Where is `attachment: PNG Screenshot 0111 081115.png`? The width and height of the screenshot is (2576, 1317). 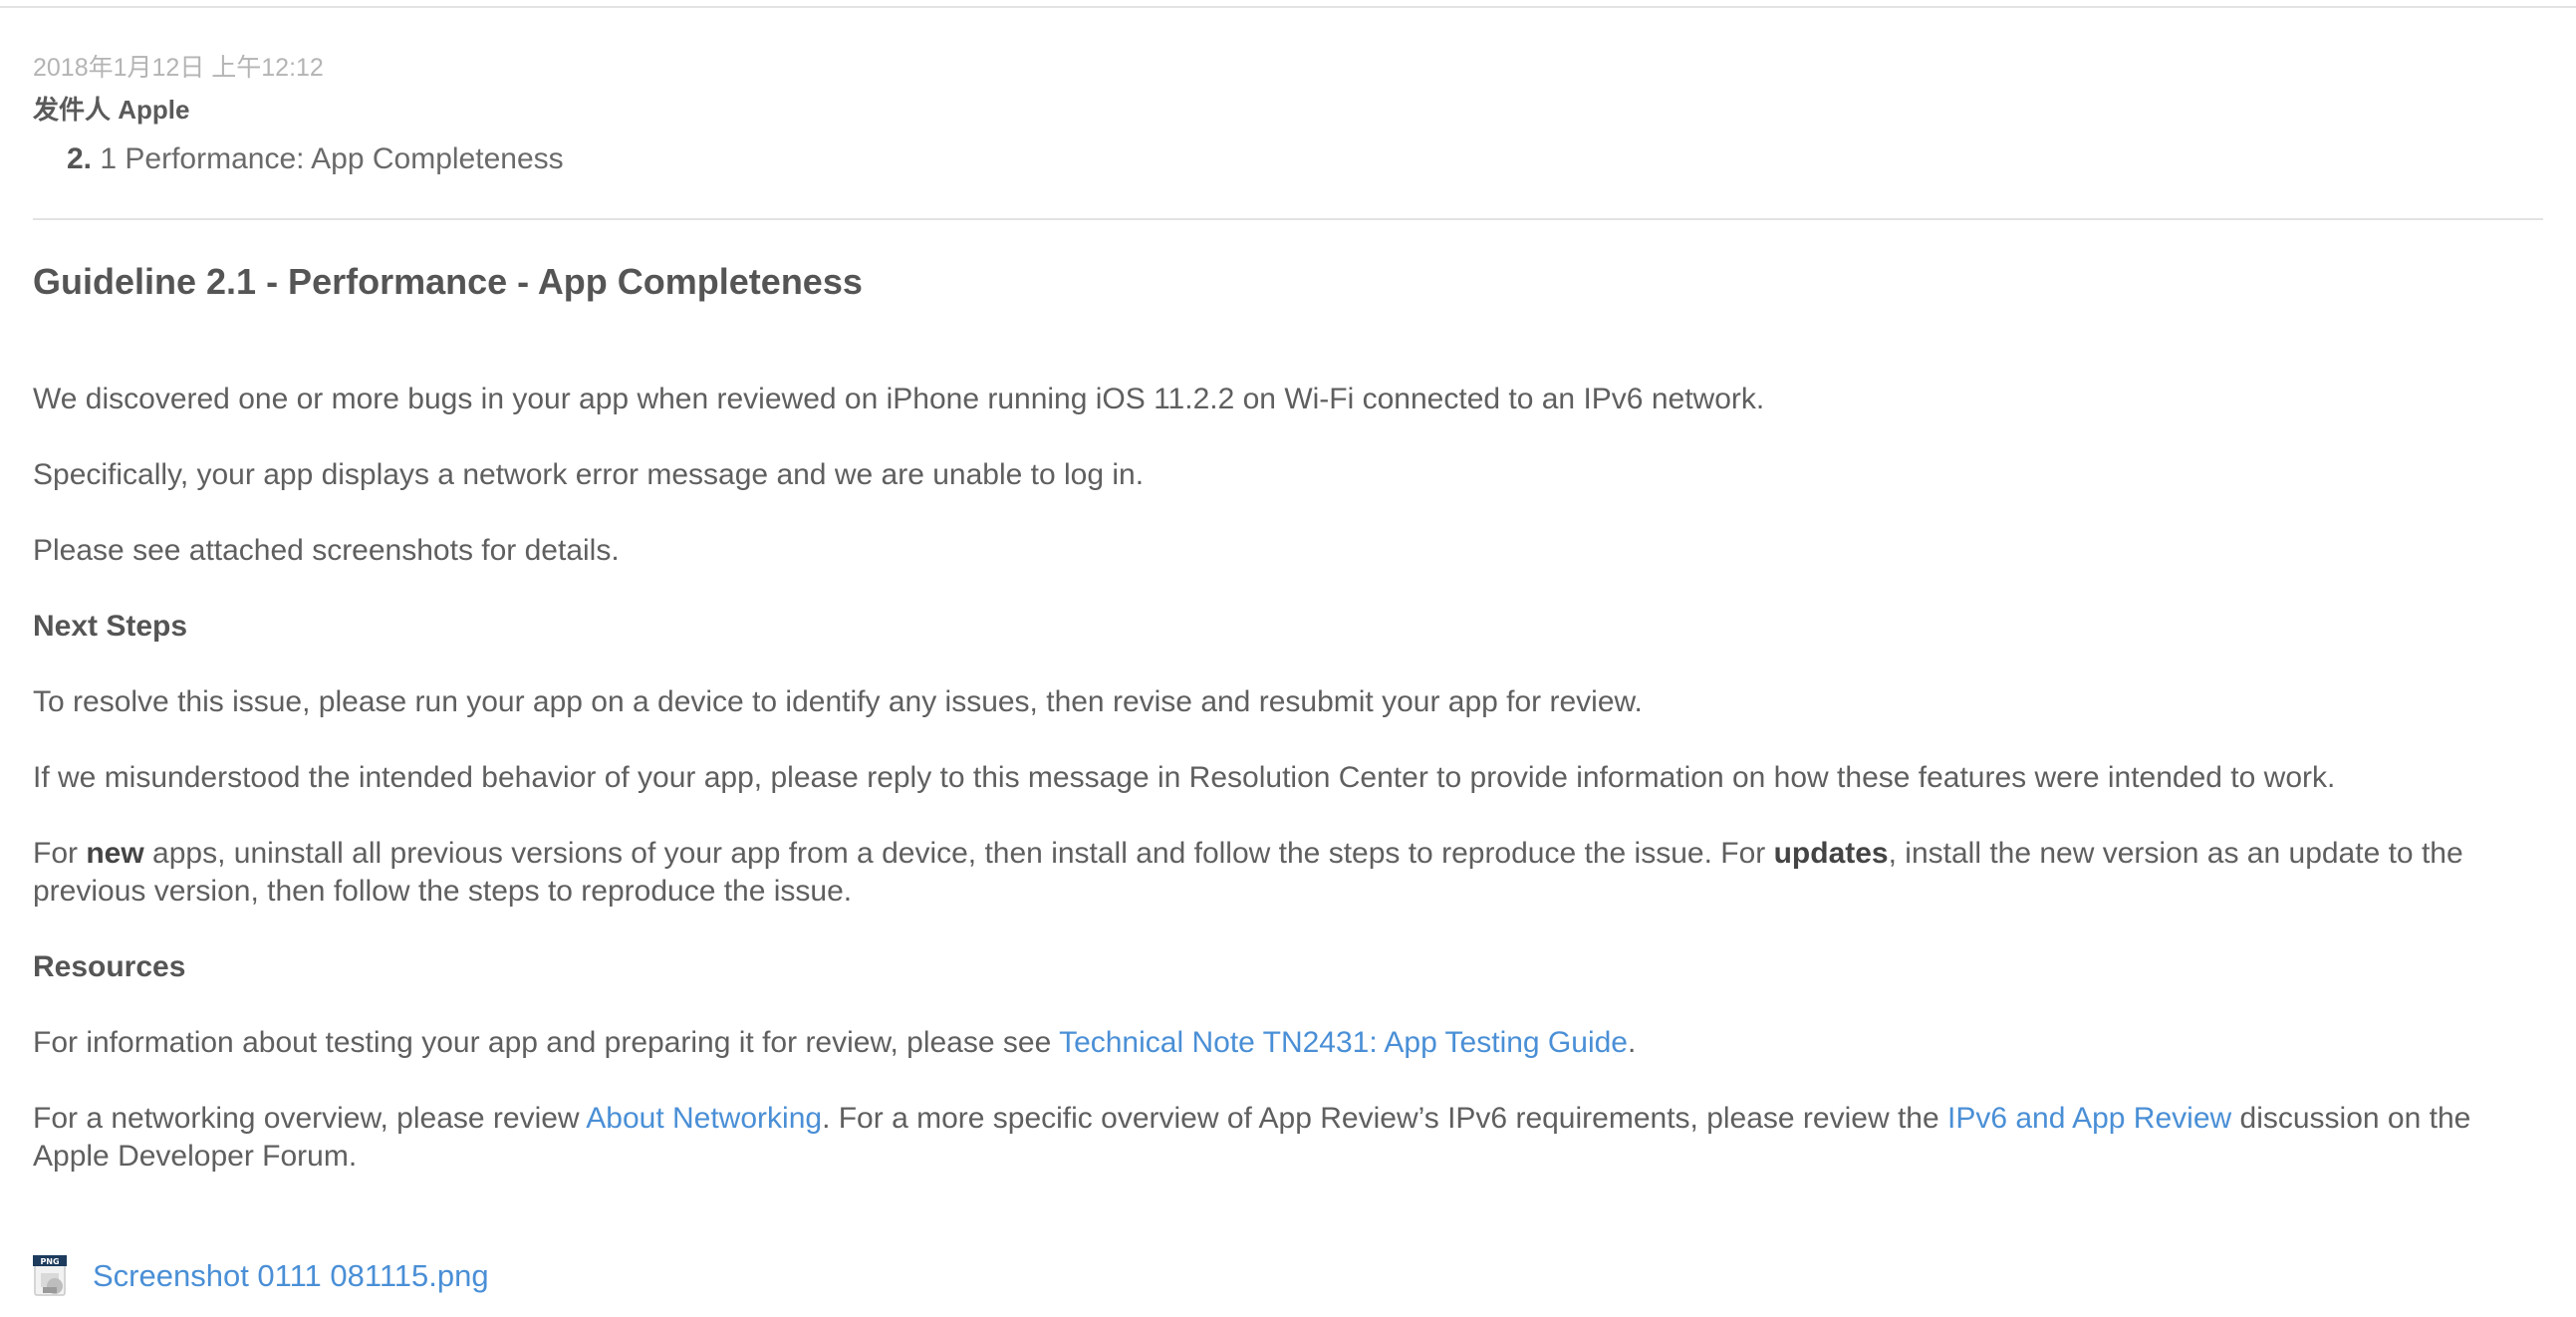
attachment: PNG Screenshot 0111 081115.png is located at coordinates (261, 1276).